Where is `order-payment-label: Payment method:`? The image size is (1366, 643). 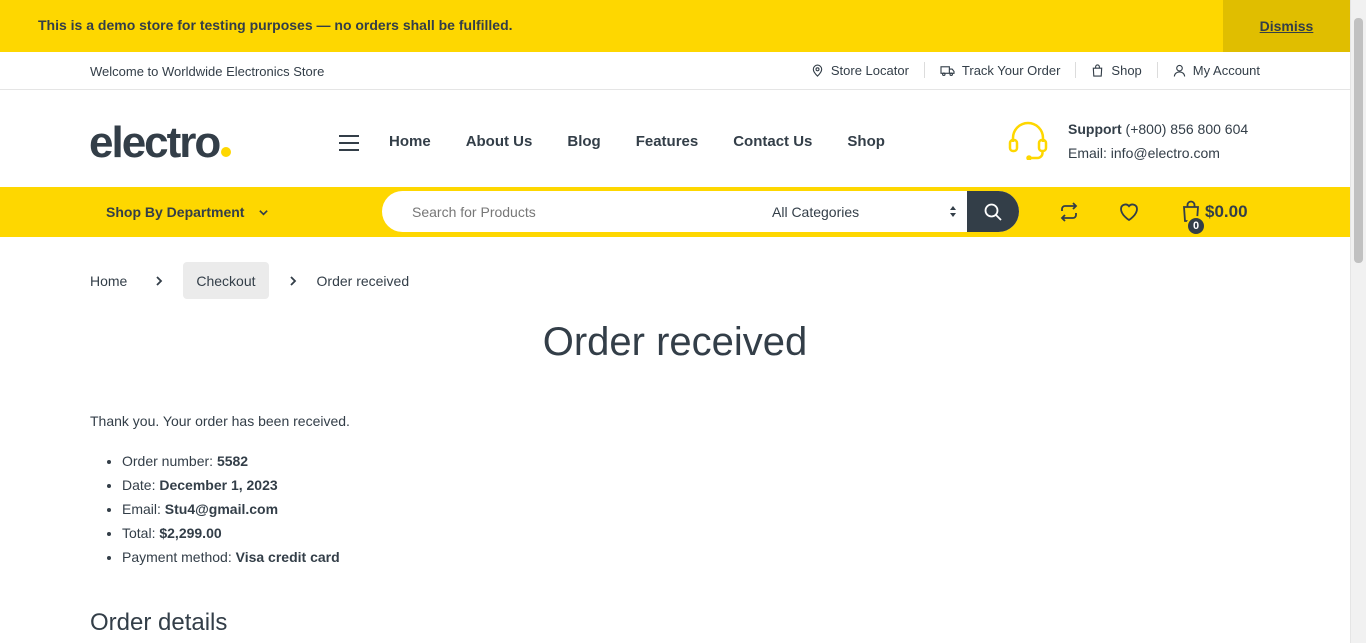
order-payment-label: Payment method: is located at coordinates (177, 557).